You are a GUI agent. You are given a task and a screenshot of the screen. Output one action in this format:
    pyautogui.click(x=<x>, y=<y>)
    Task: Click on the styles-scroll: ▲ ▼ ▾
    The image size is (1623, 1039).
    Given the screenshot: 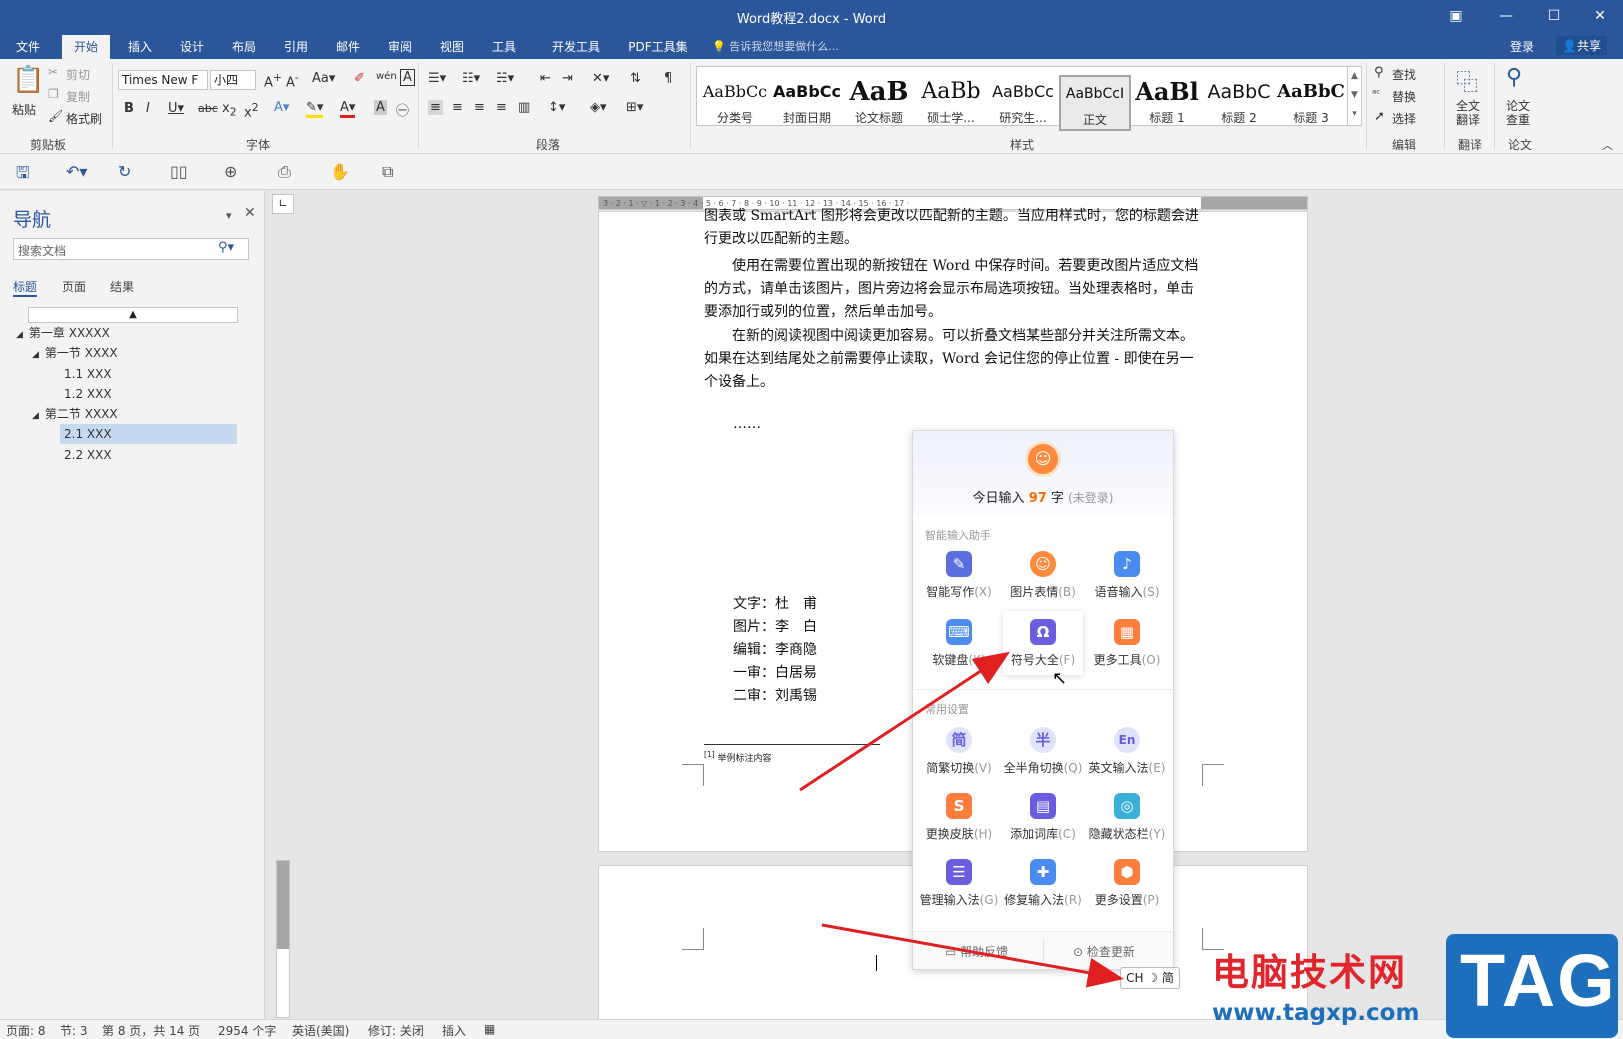 What is the action you would take?
    pyautogui.click(x=1354, y=96)
    